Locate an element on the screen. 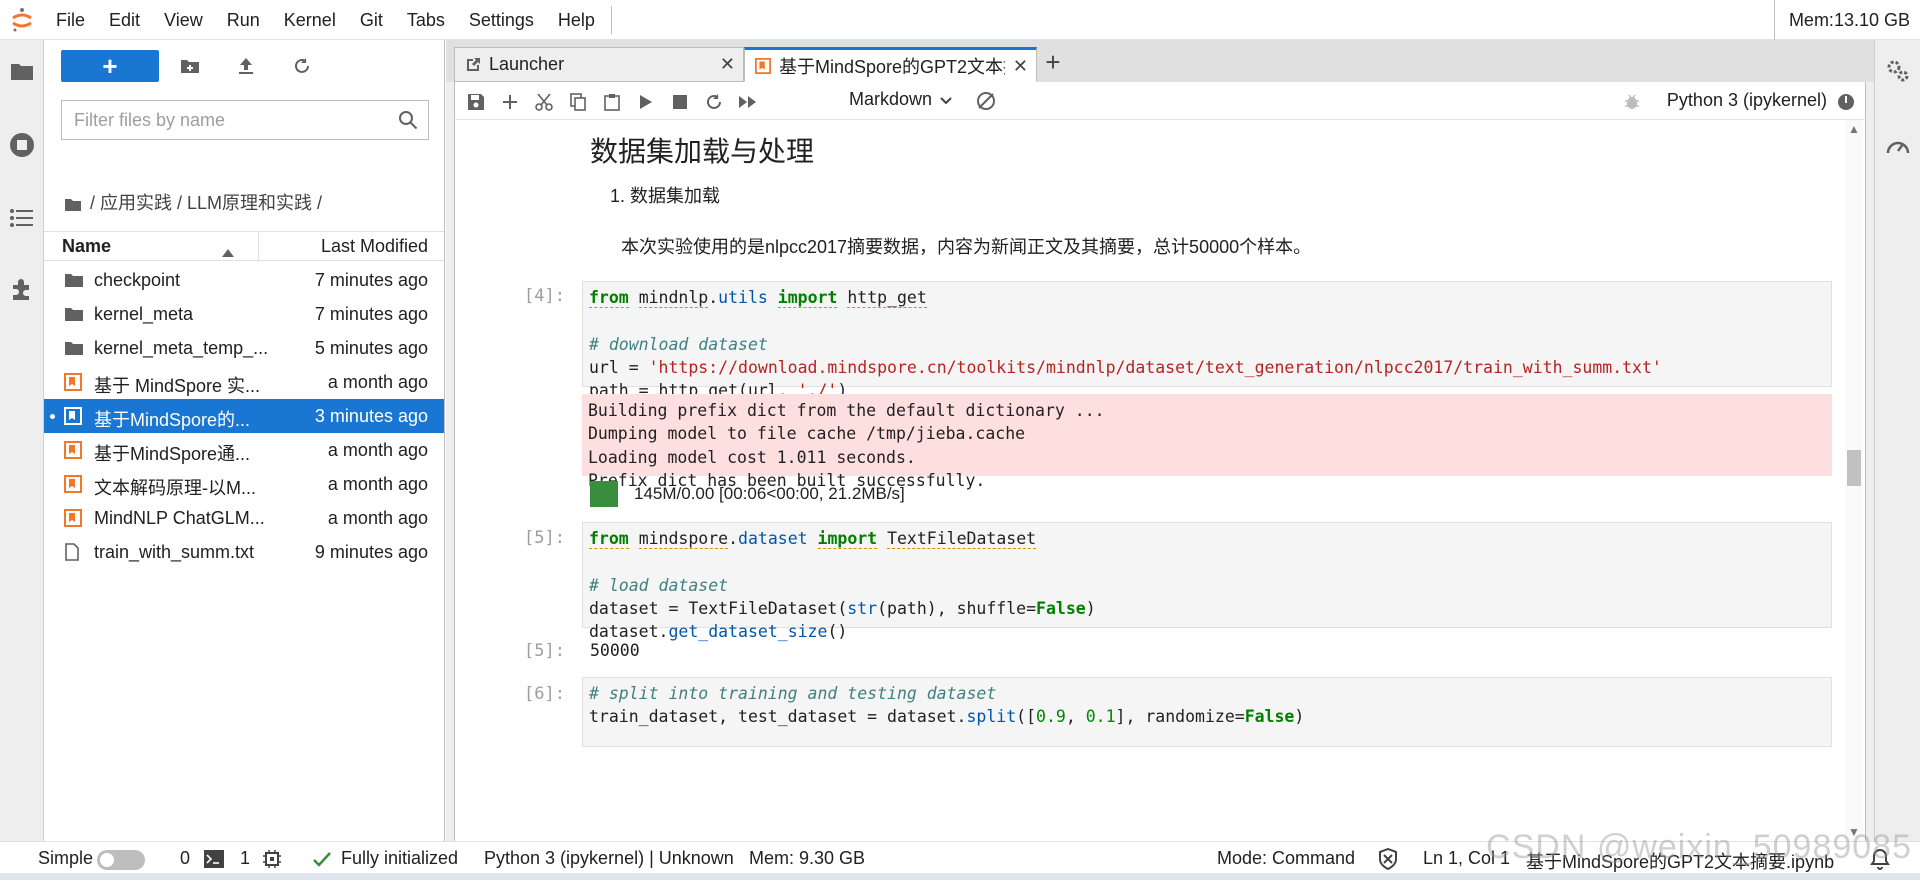  menu-view: View is located at coordinates (183, 20).